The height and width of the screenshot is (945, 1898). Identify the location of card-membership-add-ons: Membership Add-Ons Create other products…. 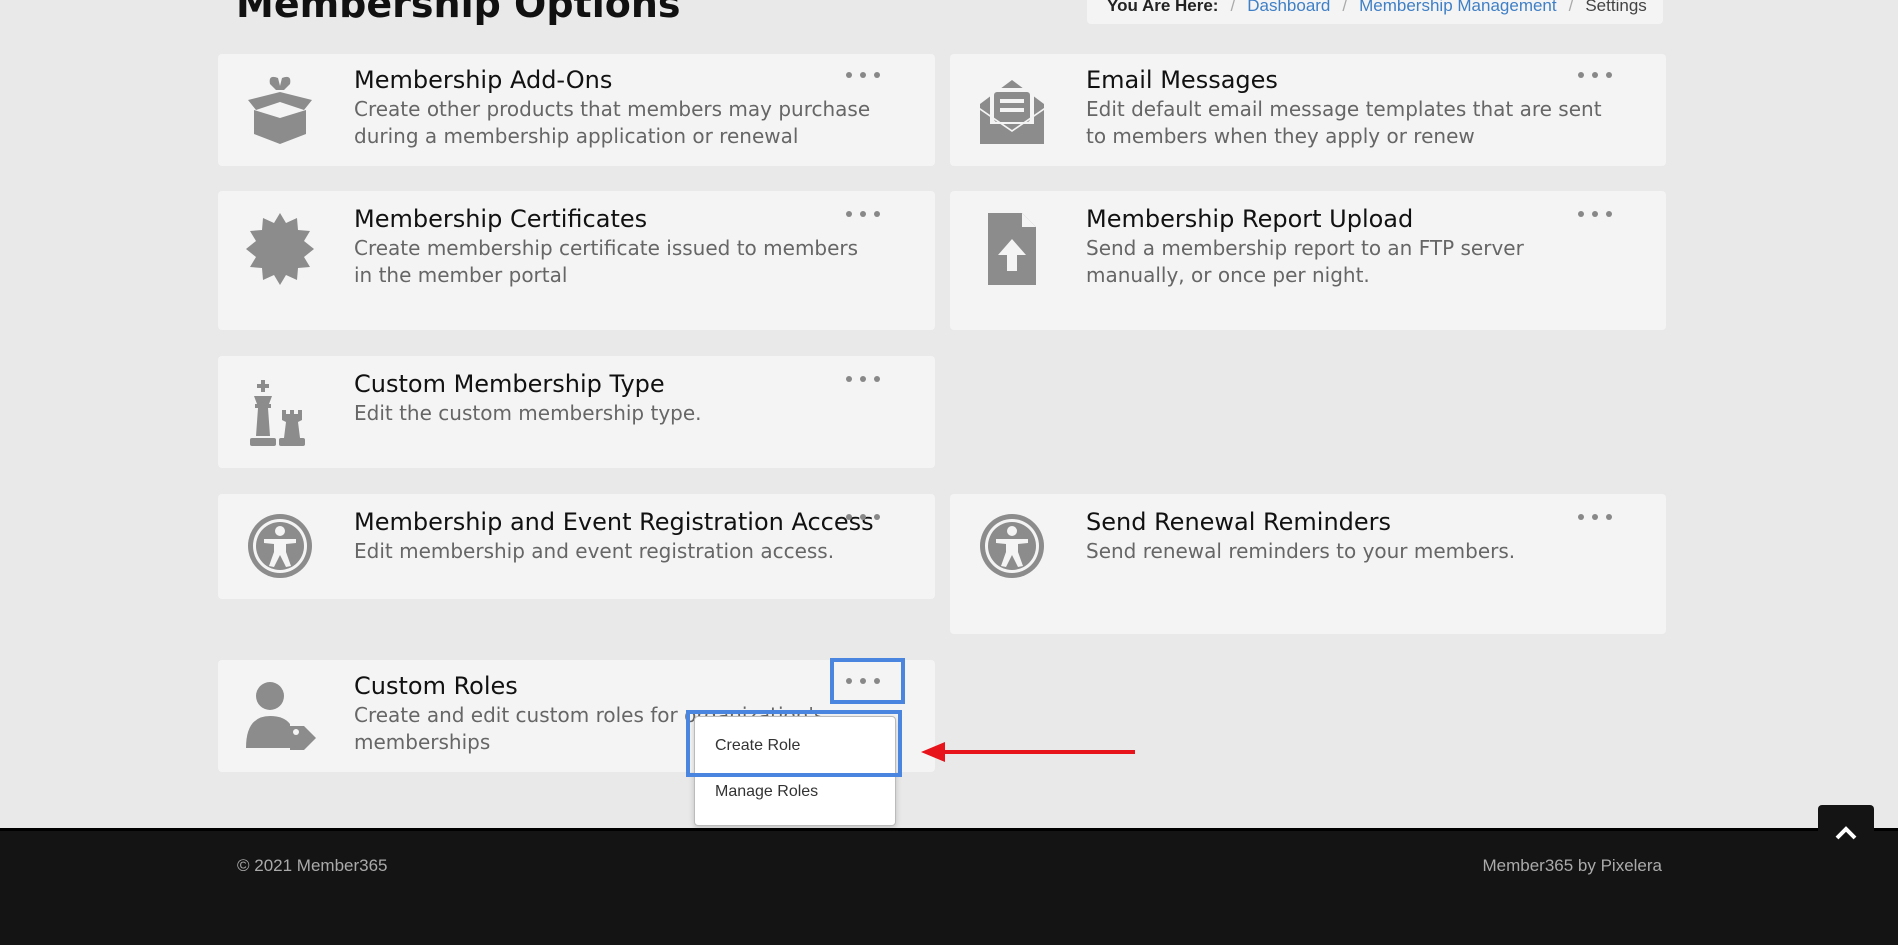
(576, 110).